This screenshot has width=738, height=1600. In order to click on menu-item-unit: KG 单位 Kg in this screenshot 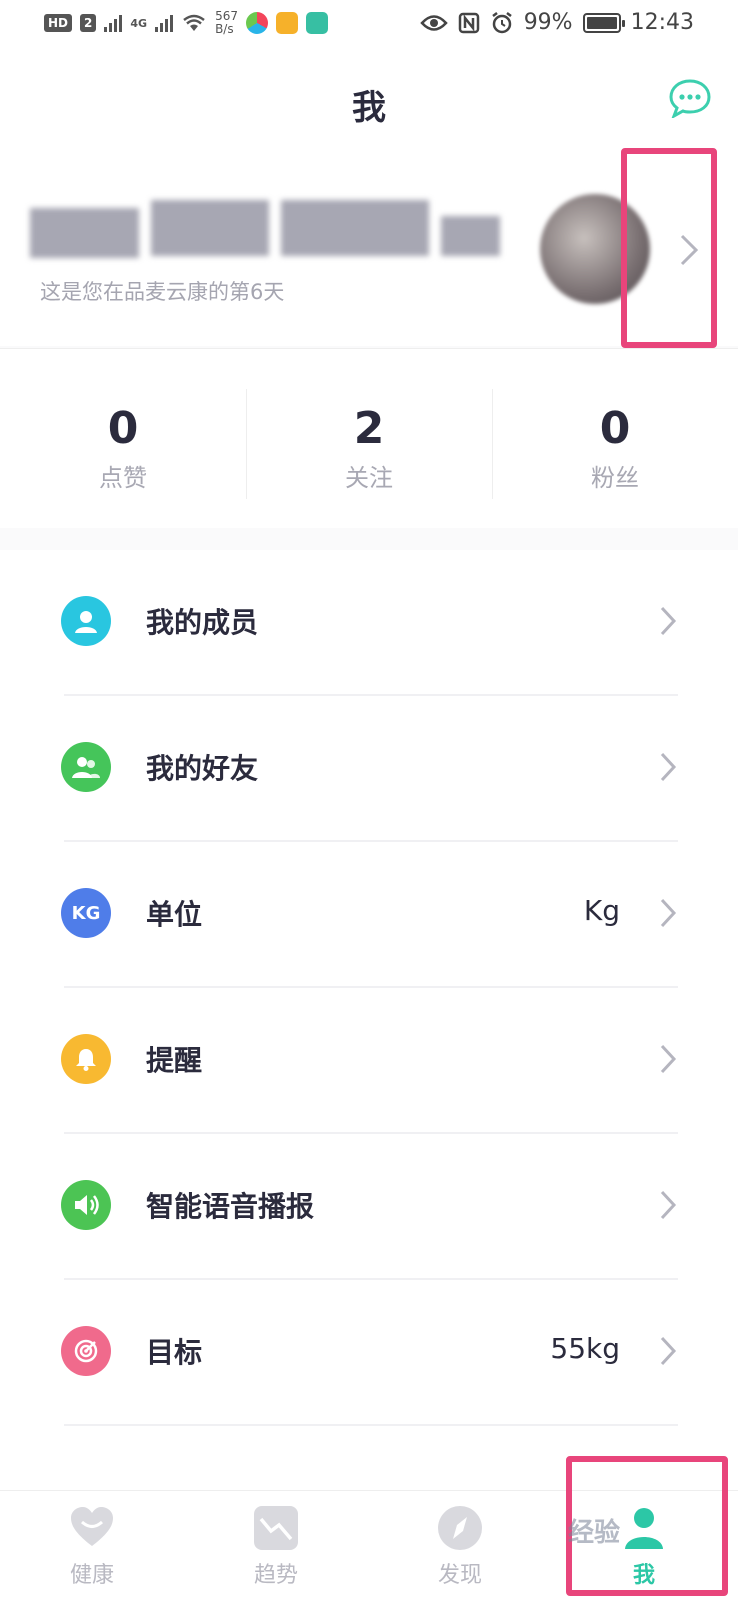, I will do `click(369, 915)`.